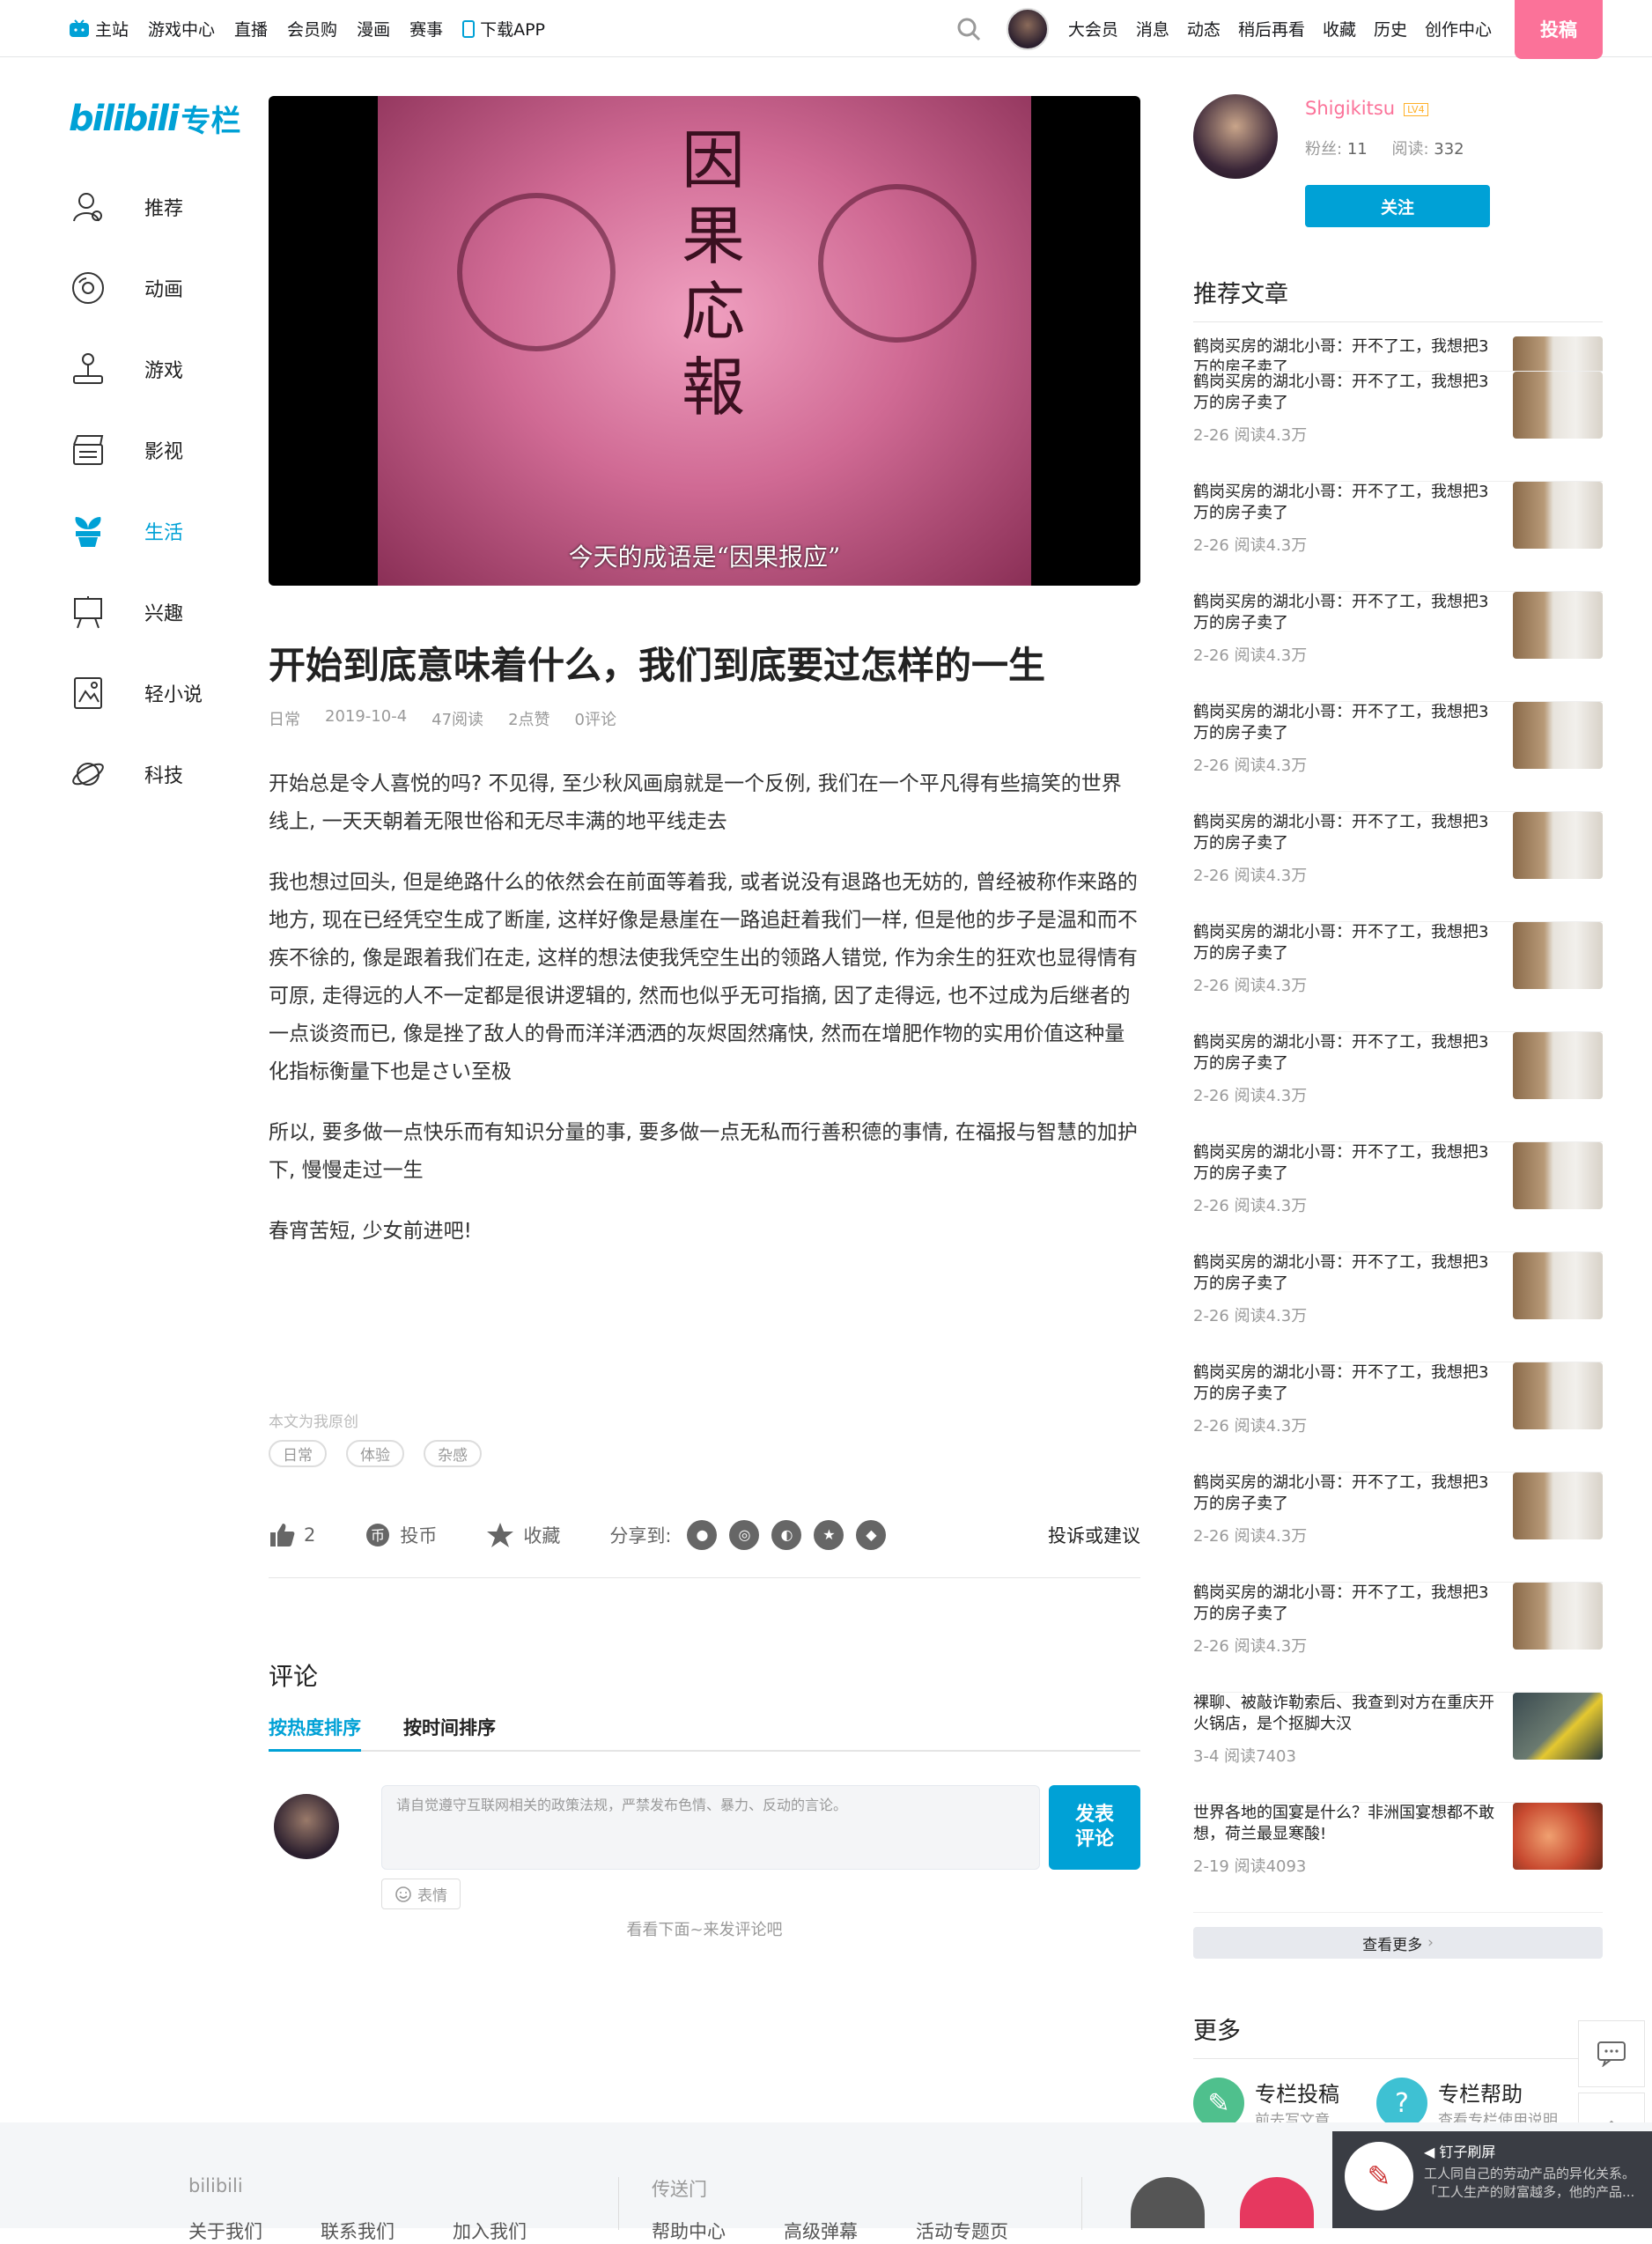 The height and width of the screenshot is (2244, 1652). What do you see at coordinates (164, 290) in the screenshot?
I see `sidebar-item-label: 动画` at bounding box center [164, 290].